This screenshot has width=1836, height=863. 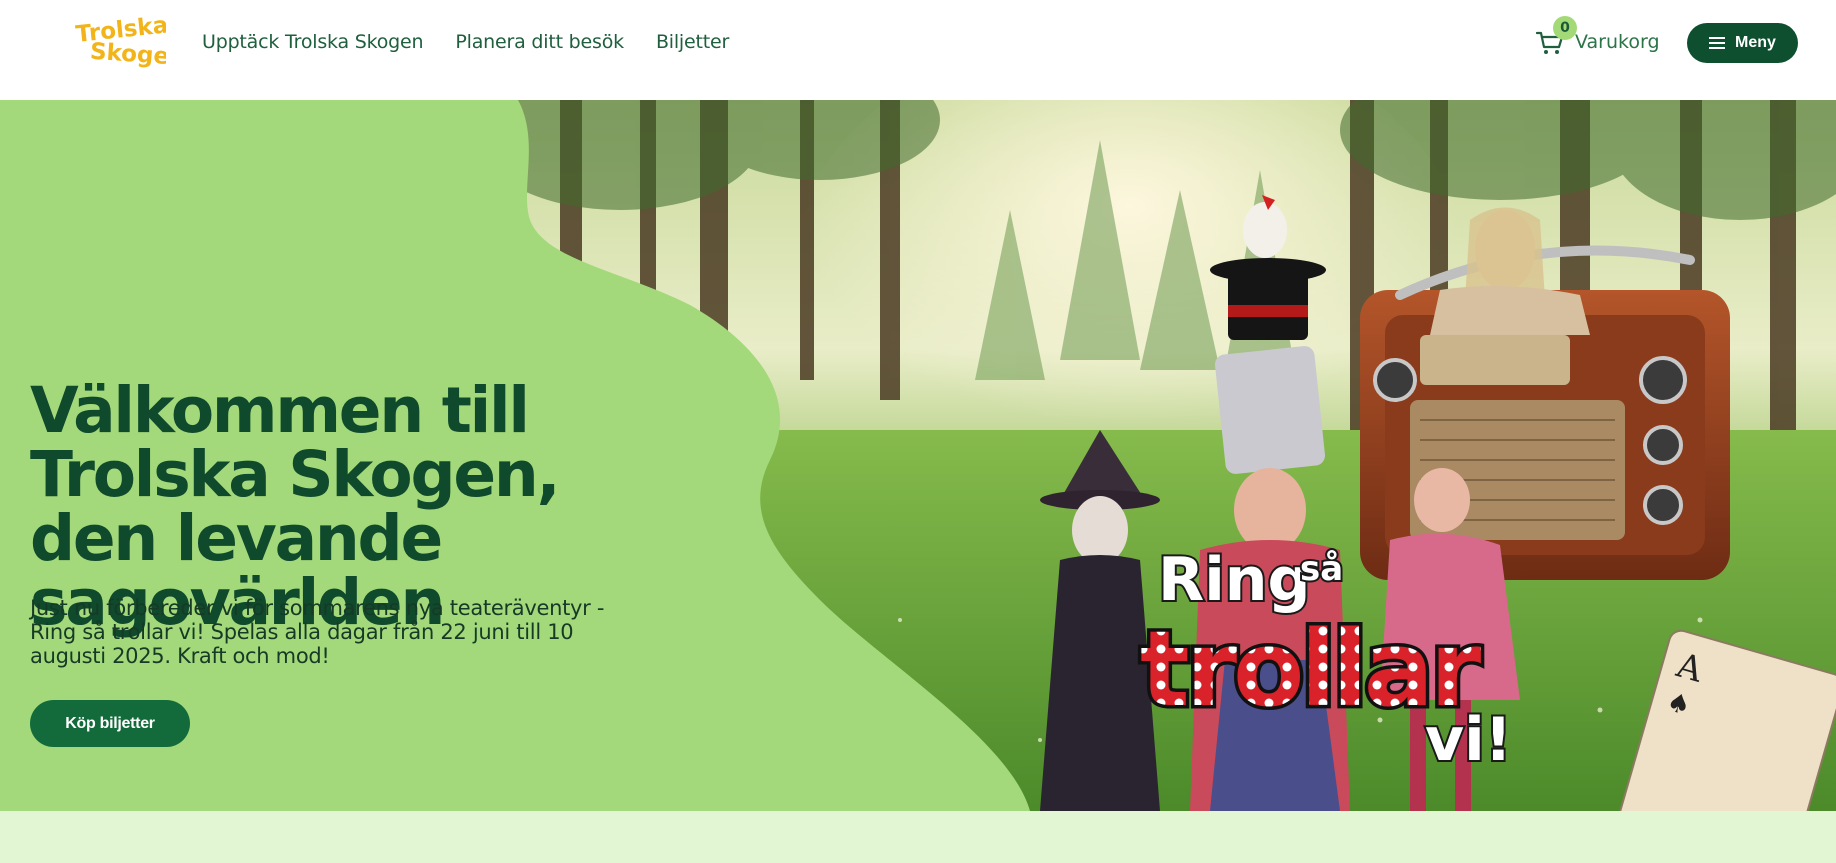 What do you see at coordinates (1755, 42) in the screenshot?
I see `menu-label: Meny` at bounding box center [1755, 42].